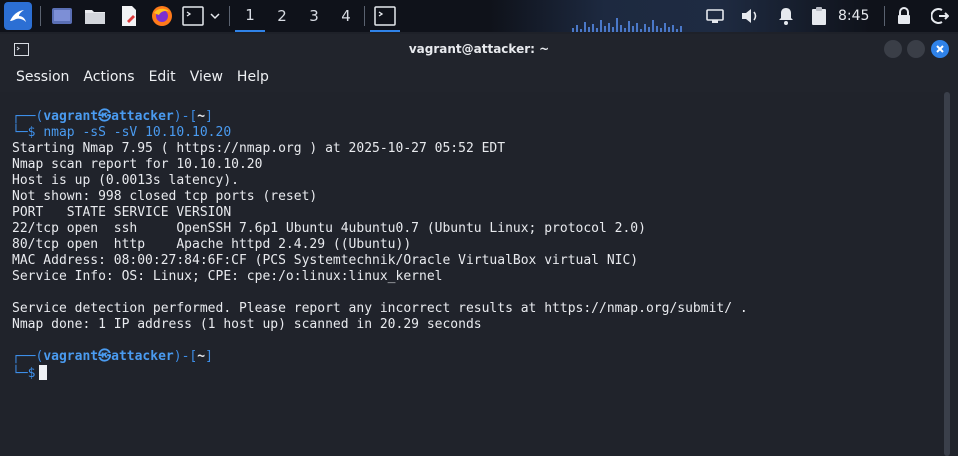  I want to click on clipboard-icon, so click(819, 16).